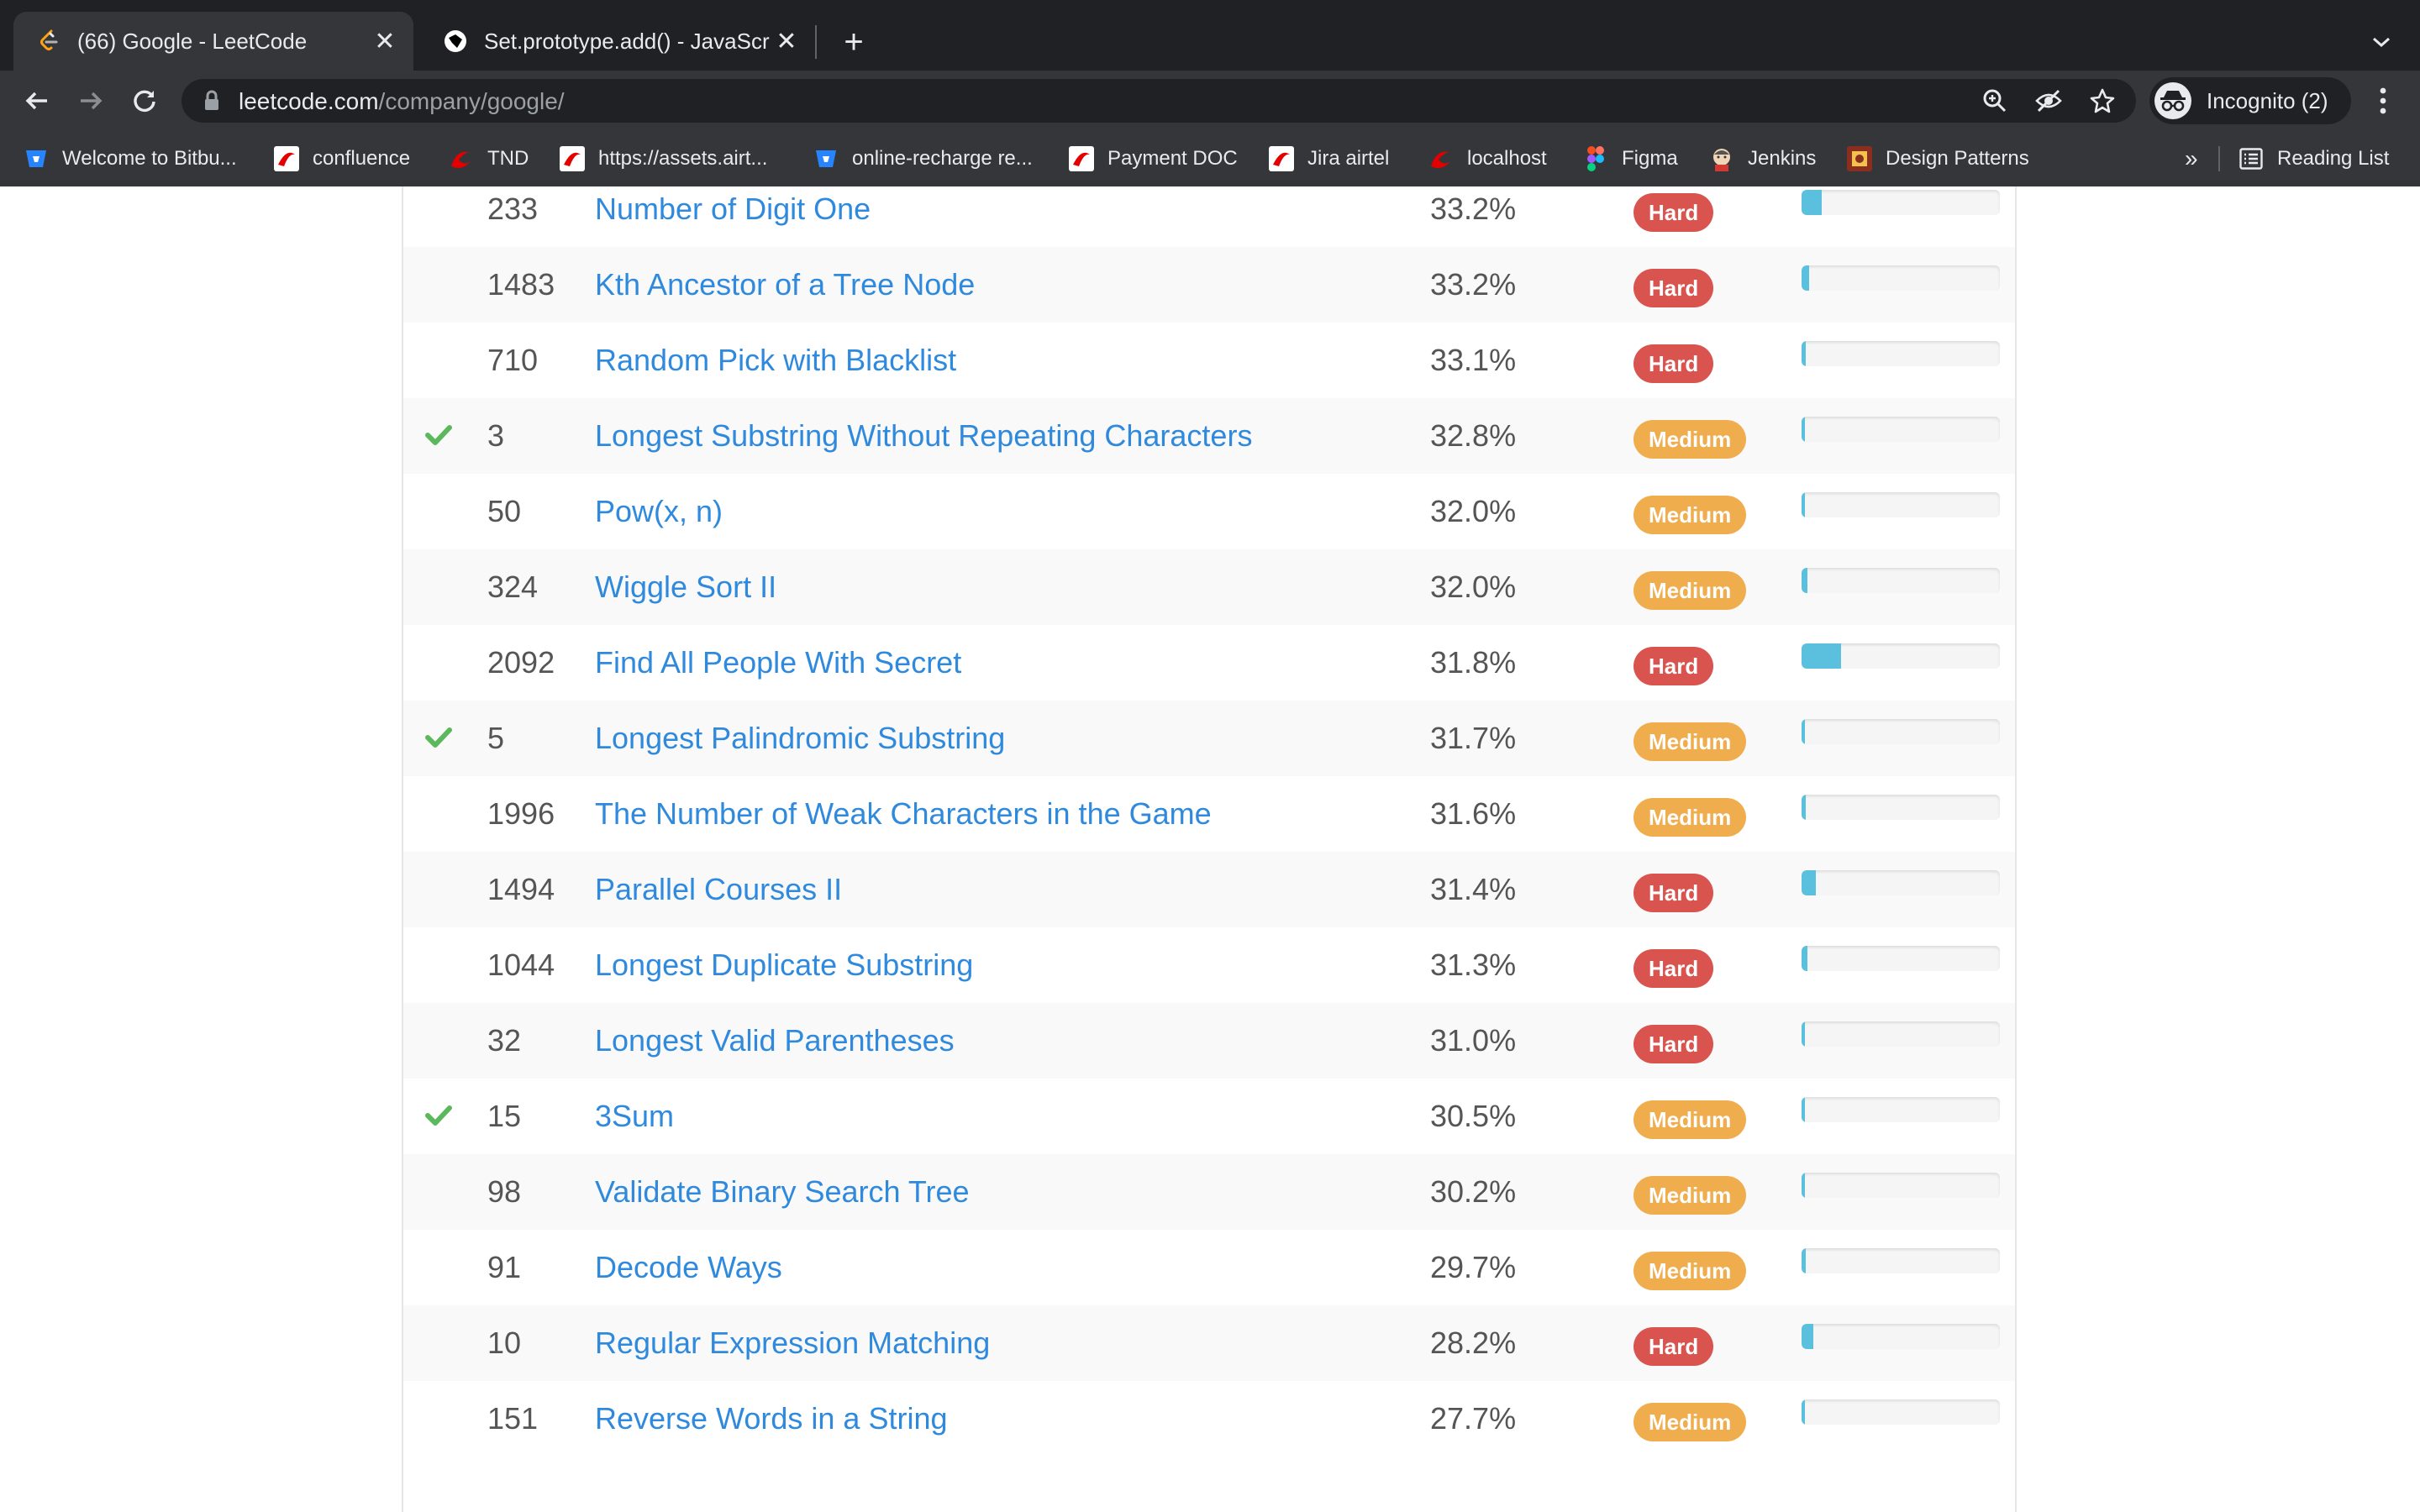  I want to click on problem-title-link: Find All People With Secret, so click(778, 662).